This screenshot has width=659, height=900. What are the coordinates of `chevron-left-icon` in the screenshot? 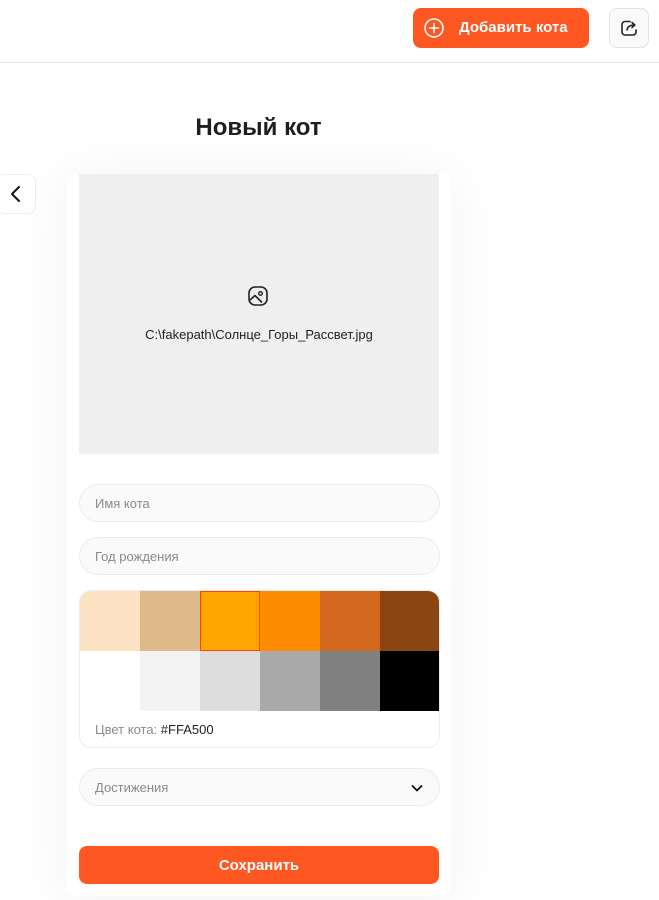 It's located at (15, 194).